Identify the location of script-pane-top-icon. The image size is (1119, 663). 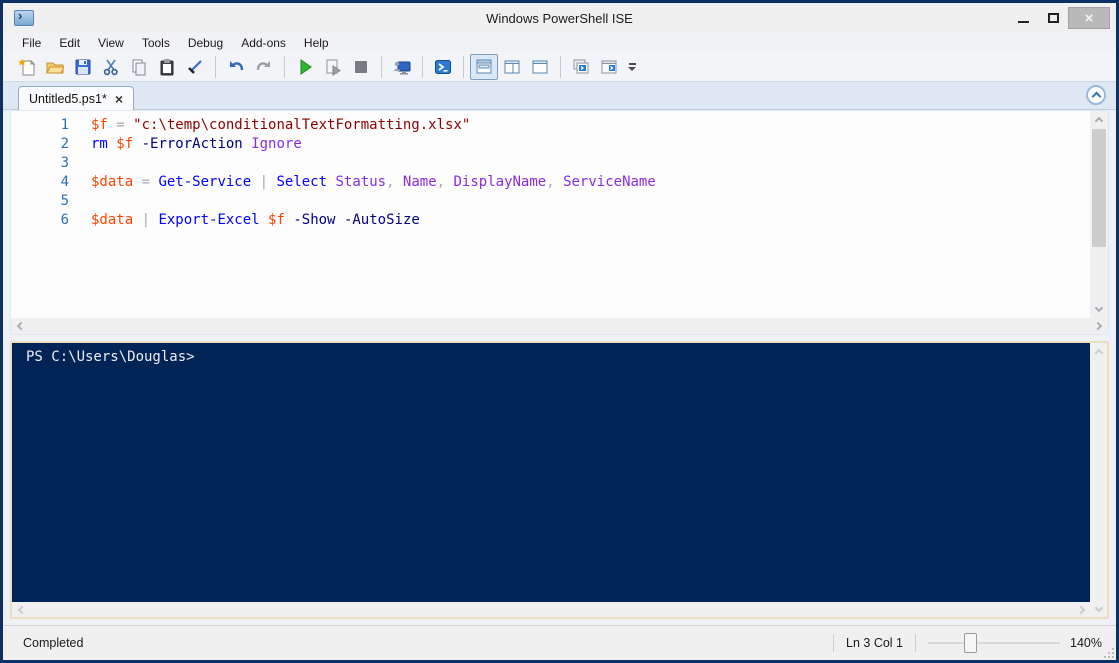
(484, 66).